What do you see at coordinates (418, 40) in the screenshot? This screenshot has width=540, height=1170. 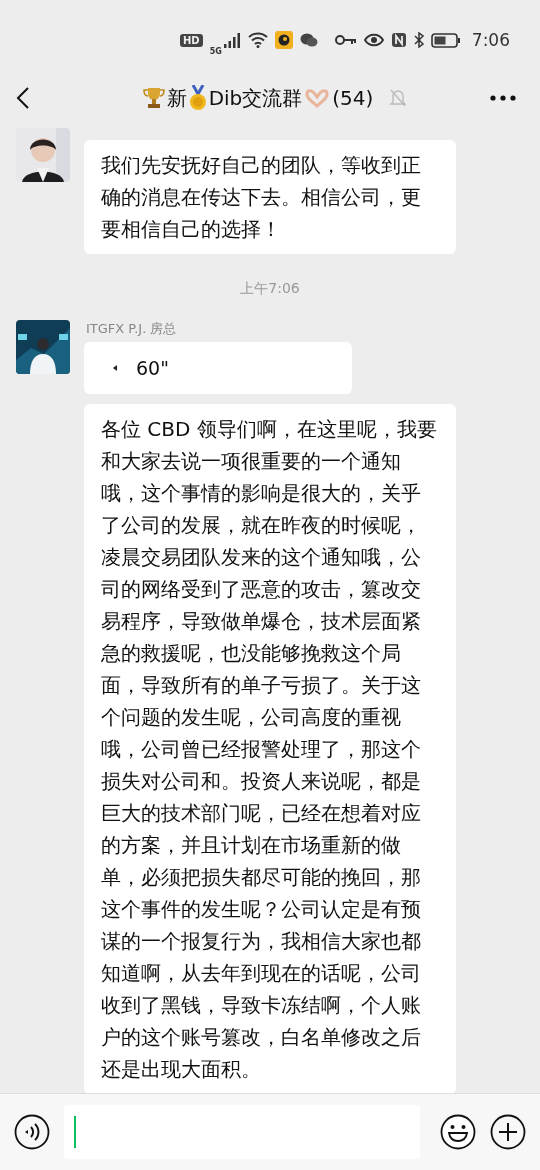 I see `bluetooth-icon` at bounding box center [418, 40].